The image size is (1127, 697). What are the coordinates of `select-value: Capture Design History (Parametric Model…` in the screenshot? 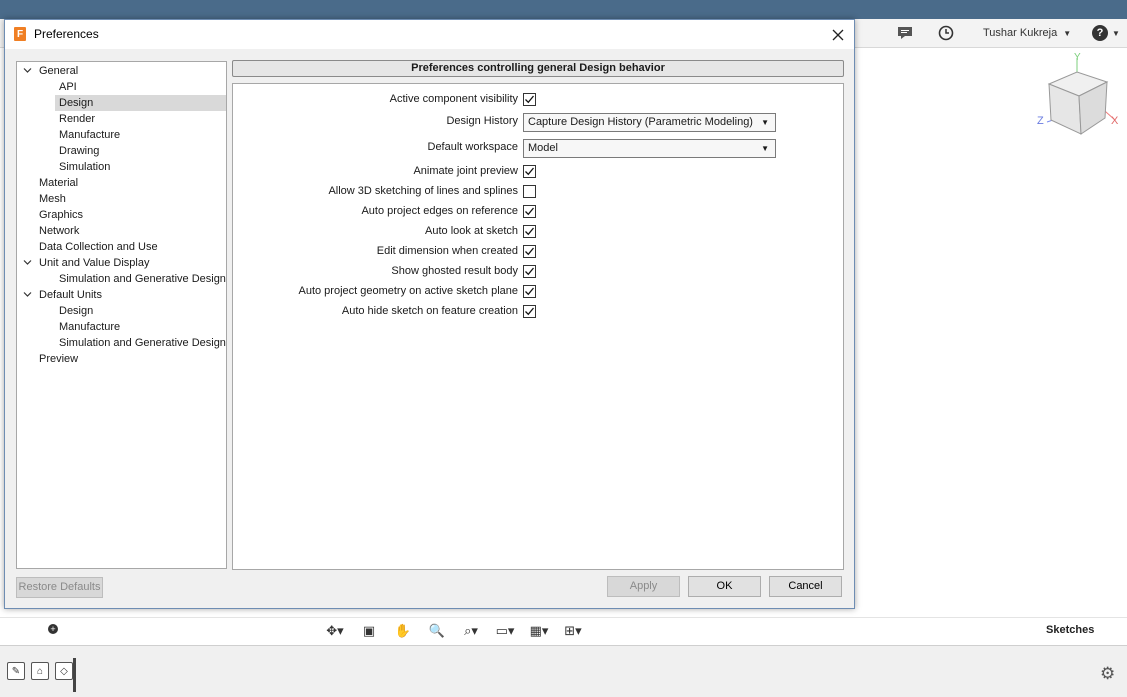 It's located at (640, 122).